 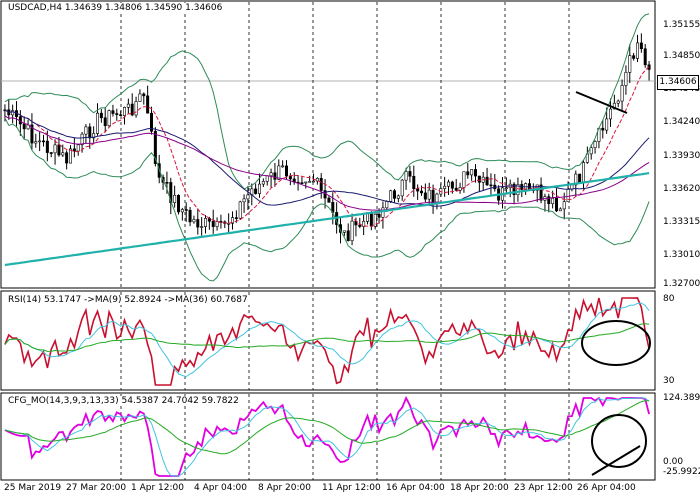 What do you see at coordinates (543, 488) in the screenshot?
I see `time-tick-label: 23 Apr 12:00` at bounding box center [543, 488].